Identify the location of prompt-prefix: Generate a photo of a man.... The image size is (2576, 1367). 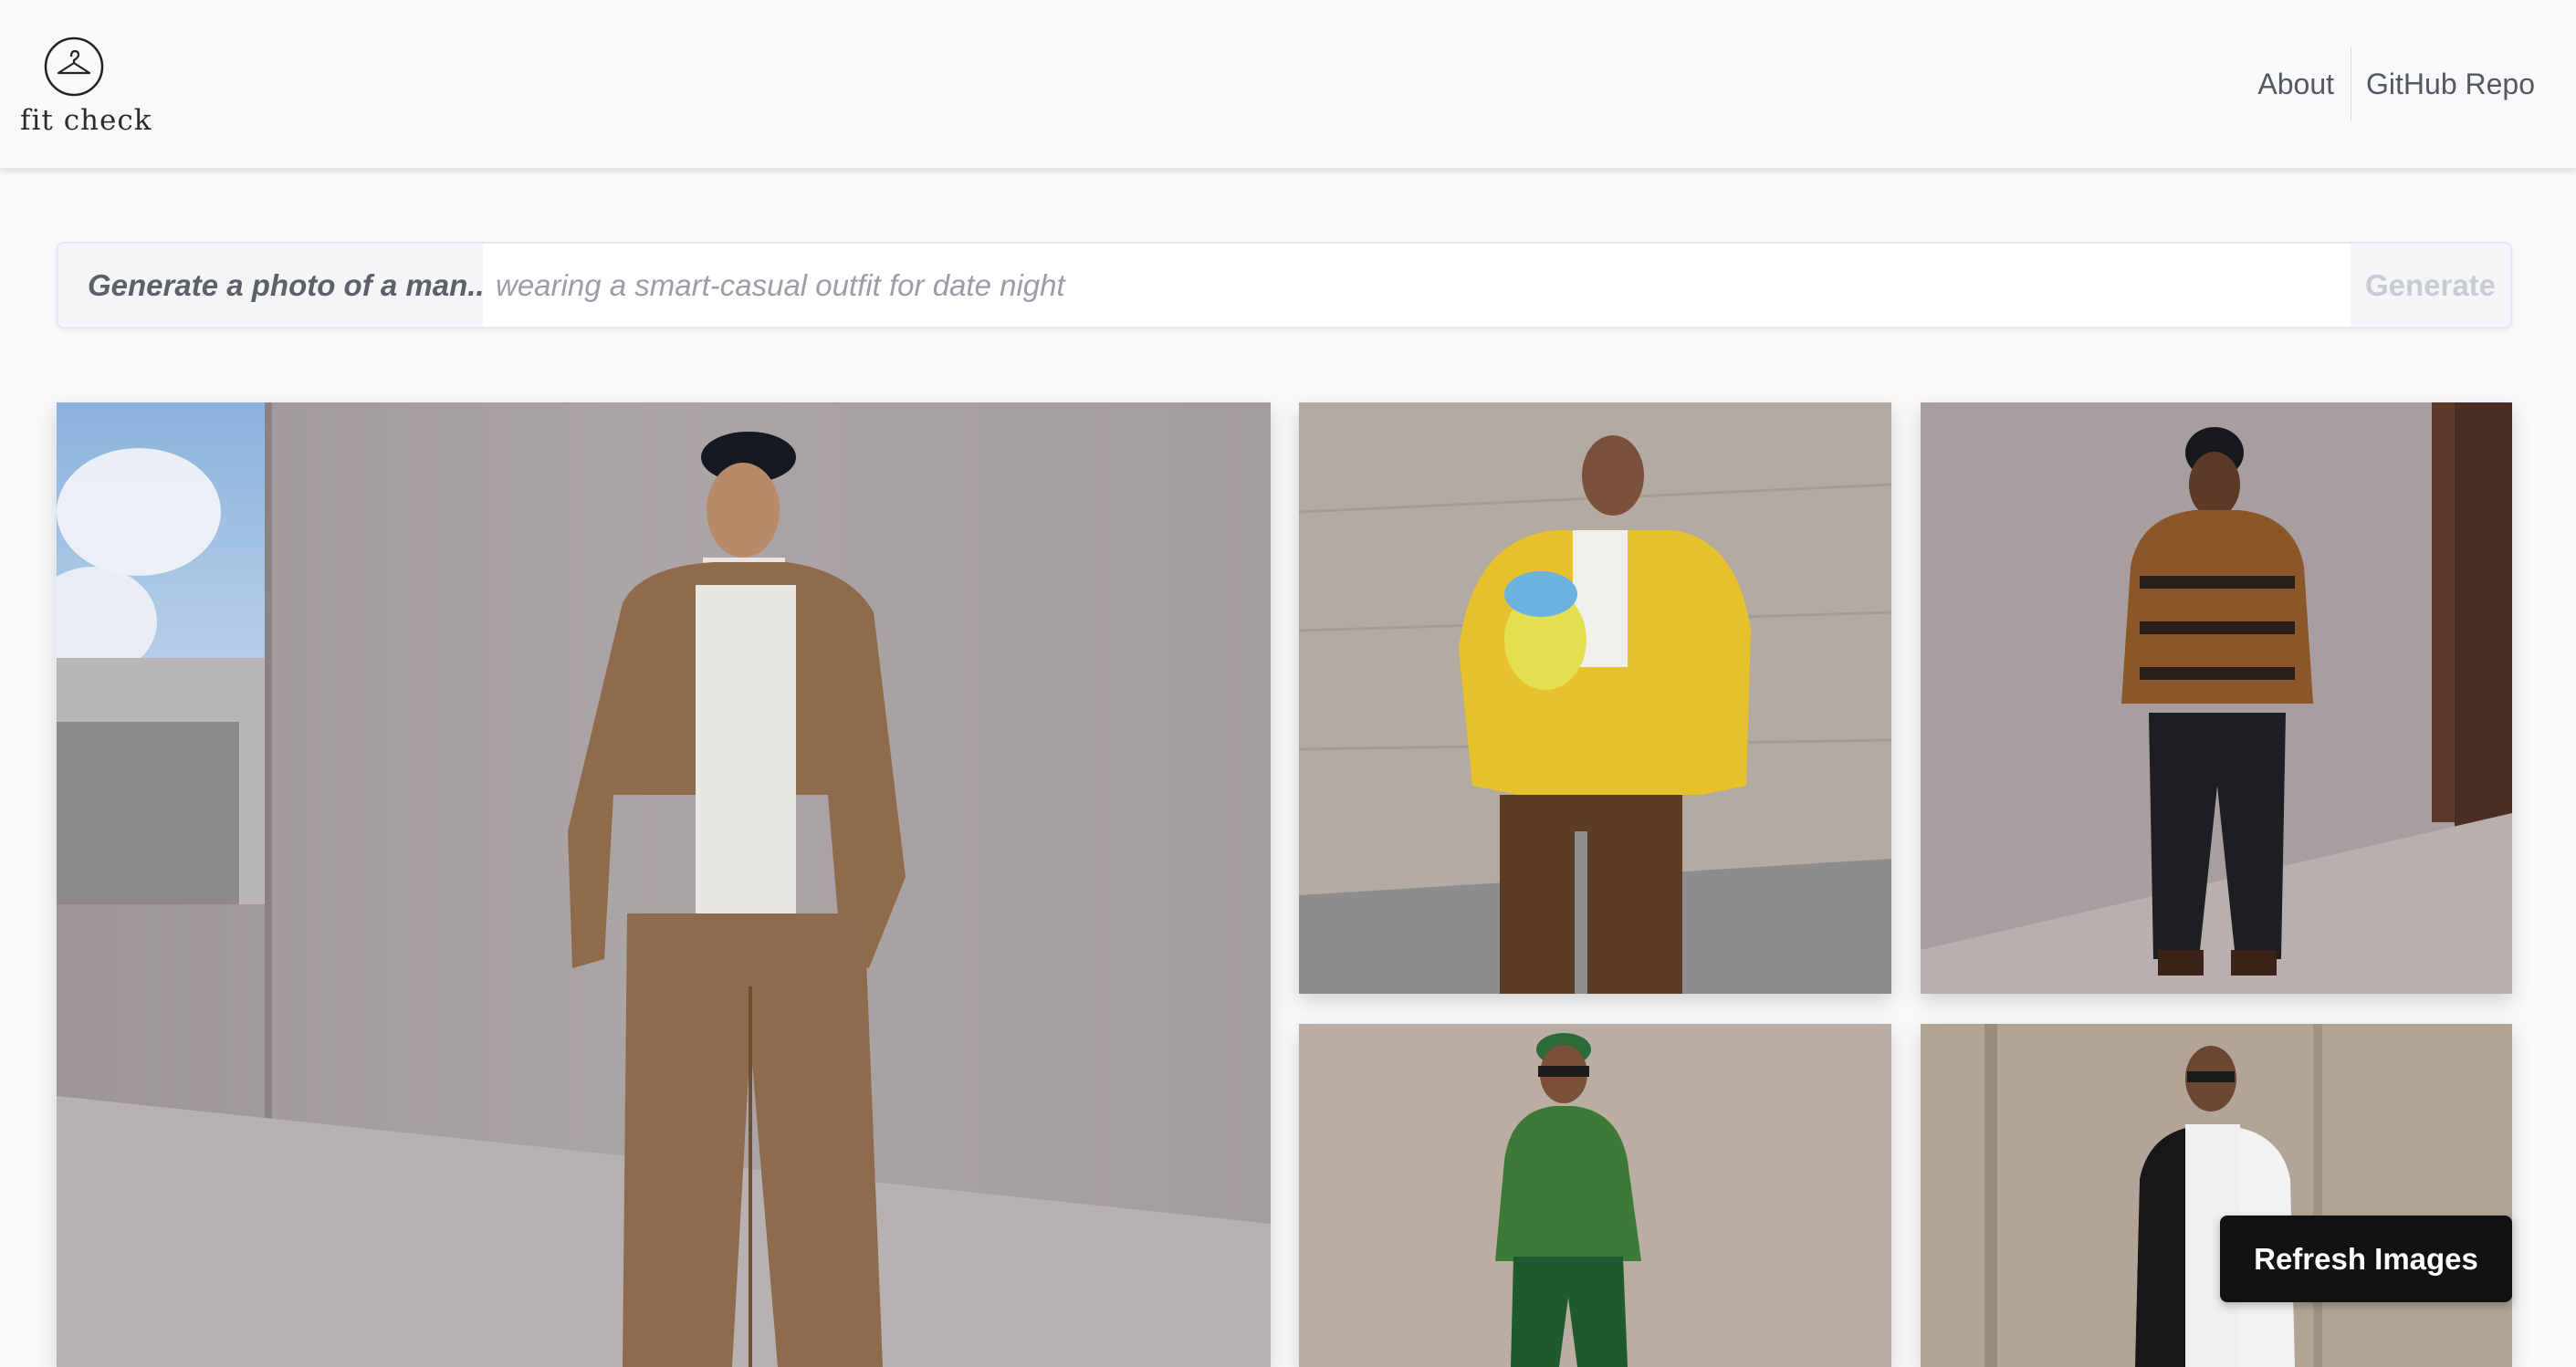
(270, 285).